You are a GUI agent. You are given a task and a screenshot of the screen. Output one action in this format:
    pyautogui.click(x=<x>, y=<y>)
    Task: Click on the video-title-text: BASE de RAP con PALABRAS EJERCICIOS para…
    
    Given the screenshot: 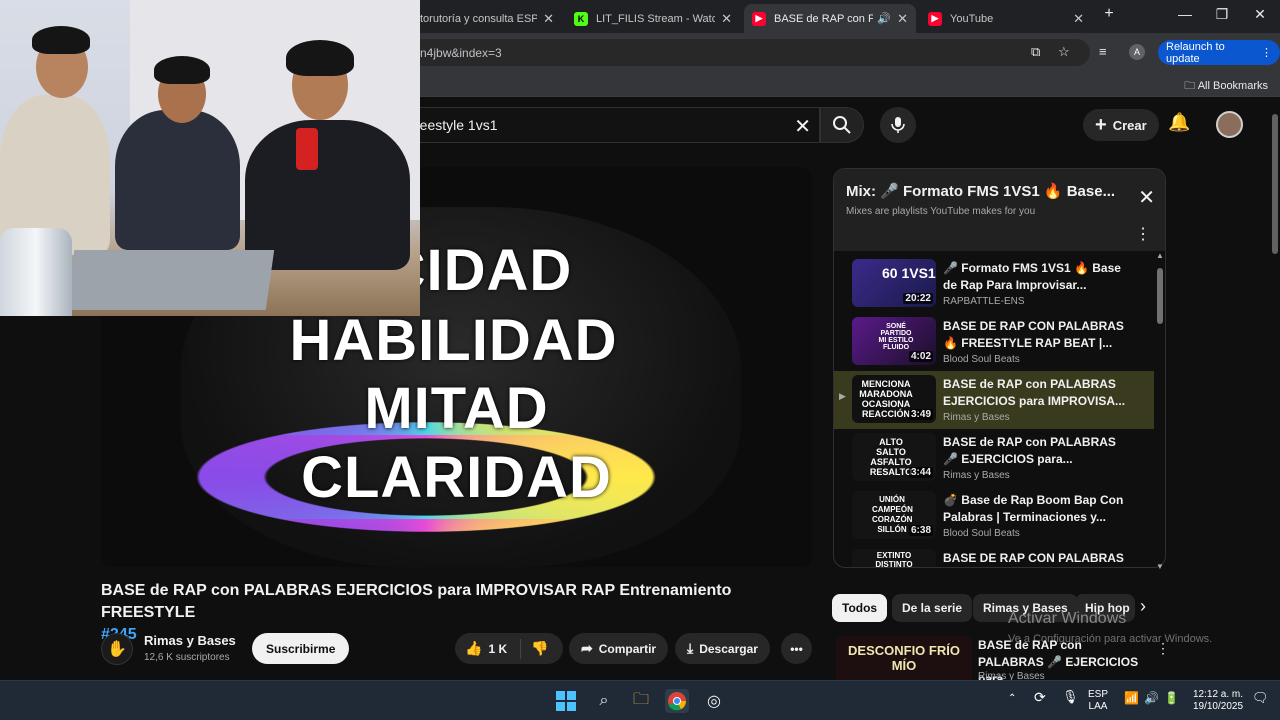 What is the action you would take?
    pyautogui.click(x=416, y=601)
    